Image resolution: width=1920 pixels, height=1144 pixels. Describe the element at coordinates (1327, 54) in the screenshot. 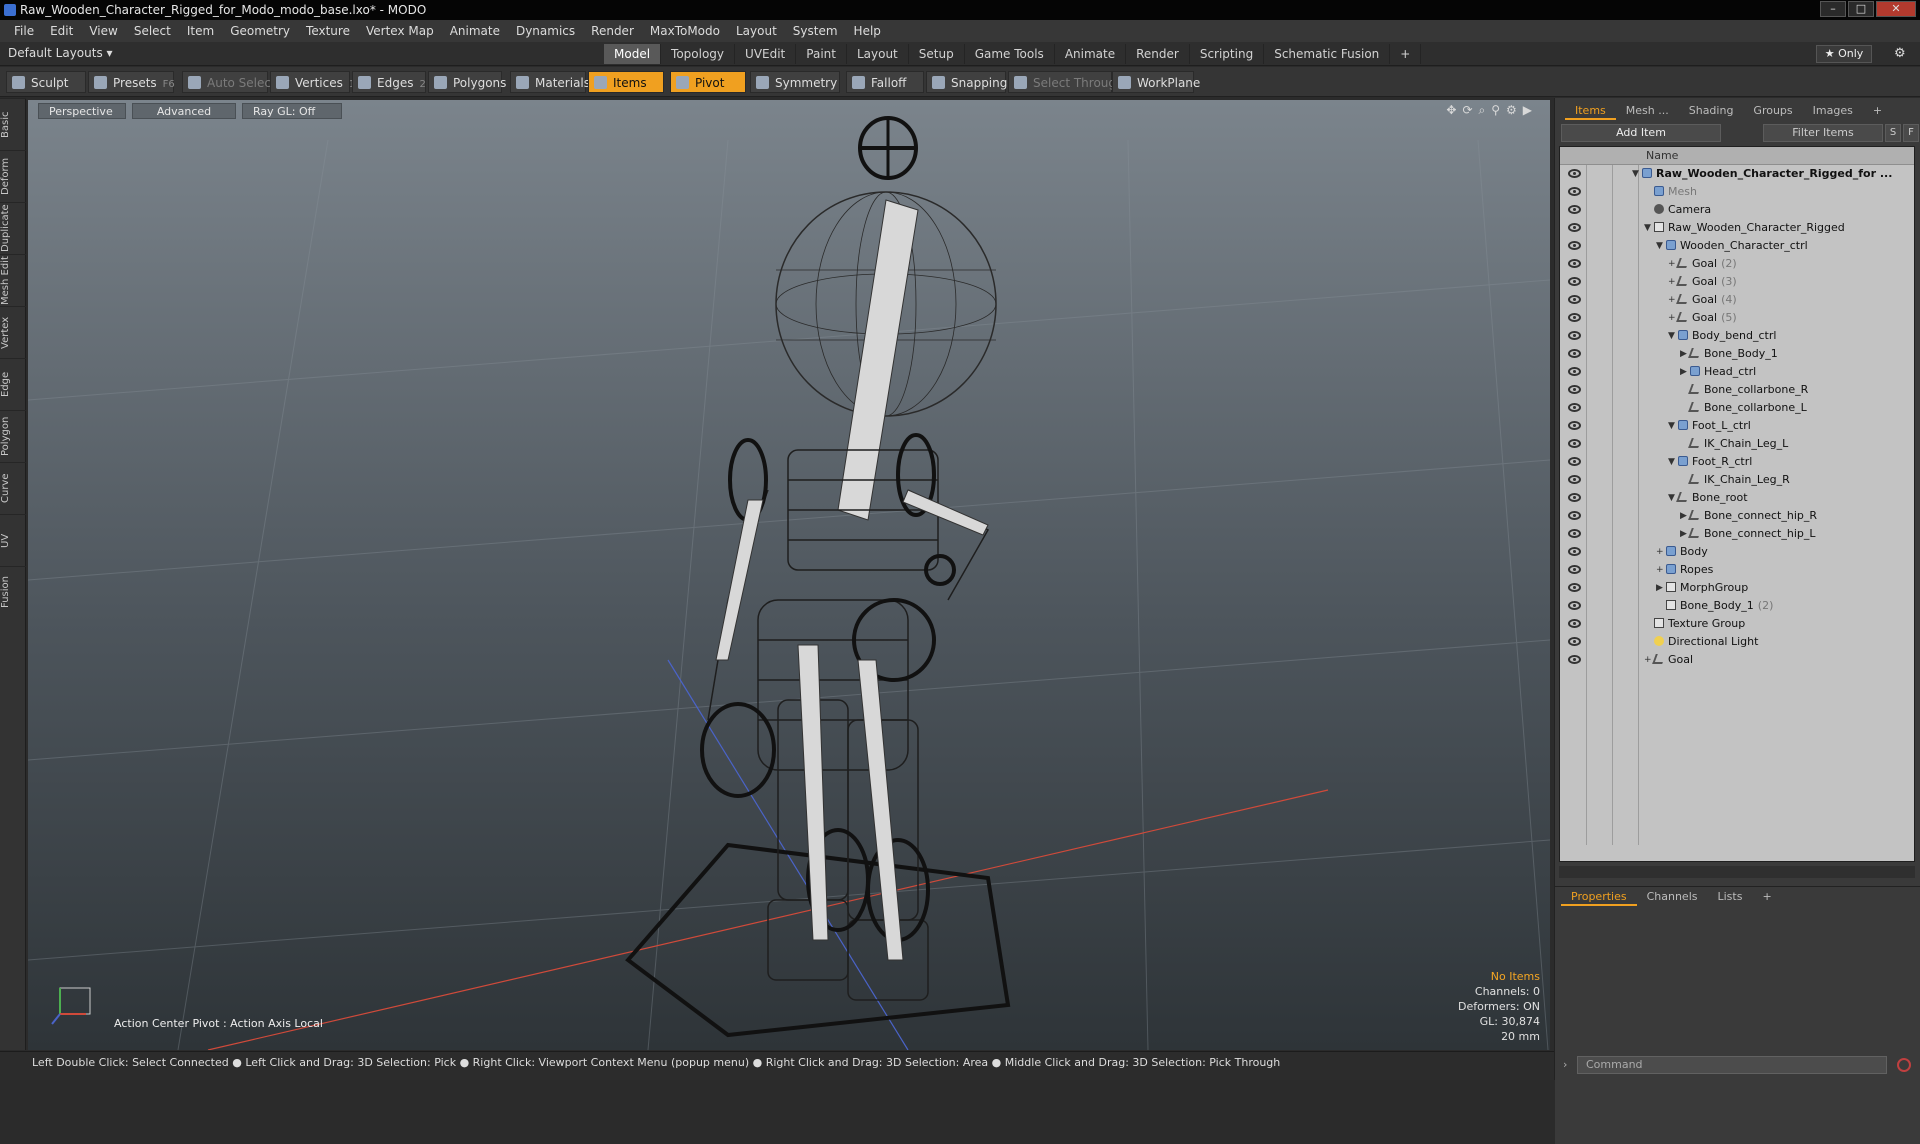

I see `tab-schematic-fusion: Schematic Fusion` at that location.